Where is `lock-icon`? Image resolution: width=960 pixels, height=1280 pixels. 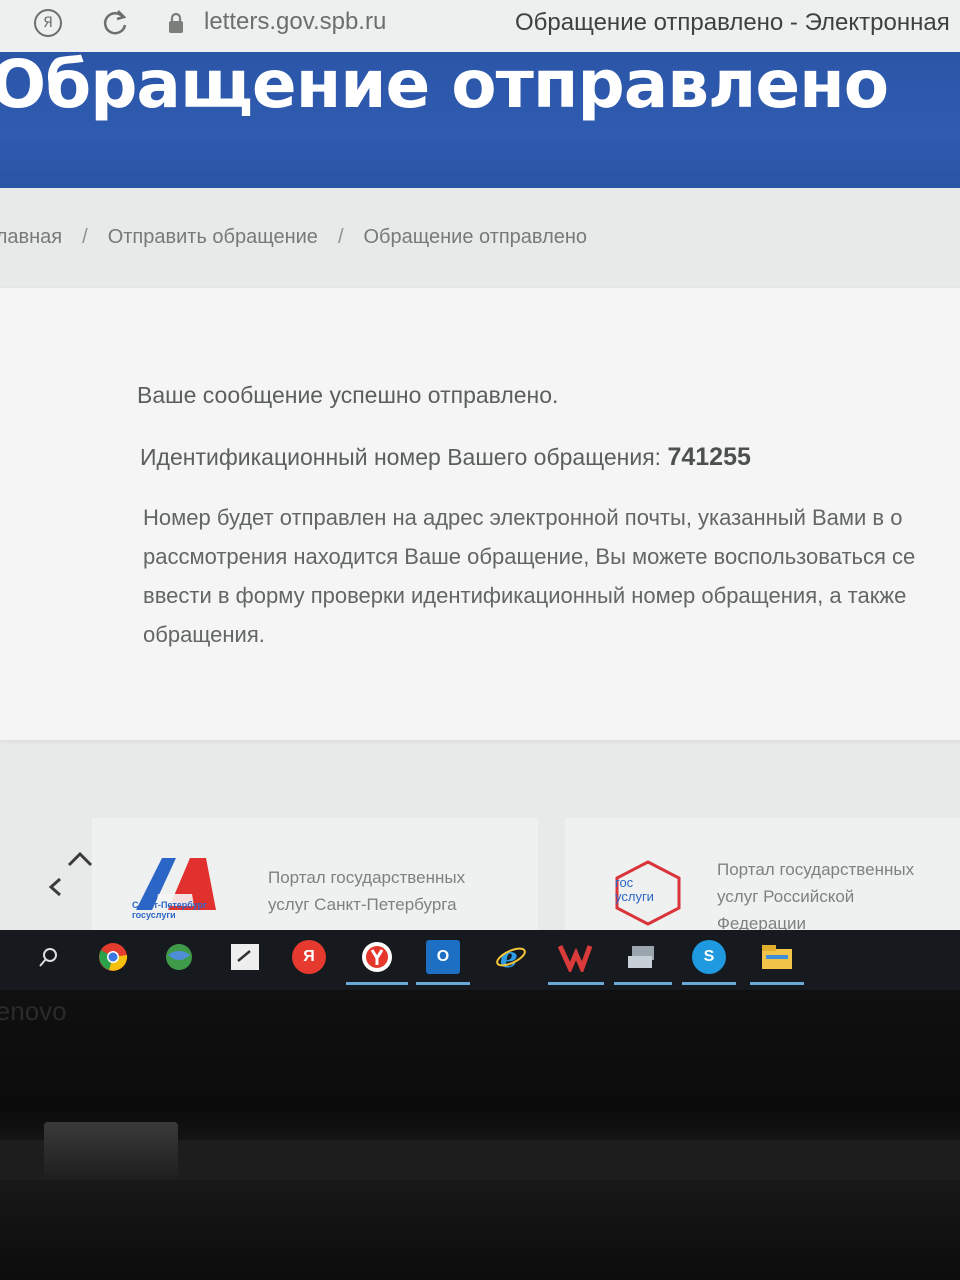
lock-icon is located at coordinates (176, 23).